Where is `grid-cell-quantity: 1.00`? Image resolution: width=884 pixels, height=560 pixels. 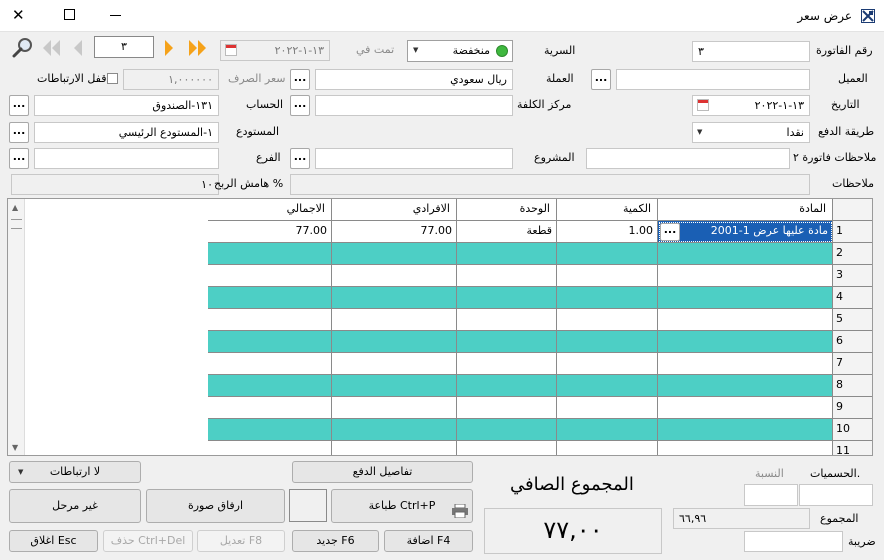
grid-cell-quantity: 1.00 is located at coordinates (607, 232).